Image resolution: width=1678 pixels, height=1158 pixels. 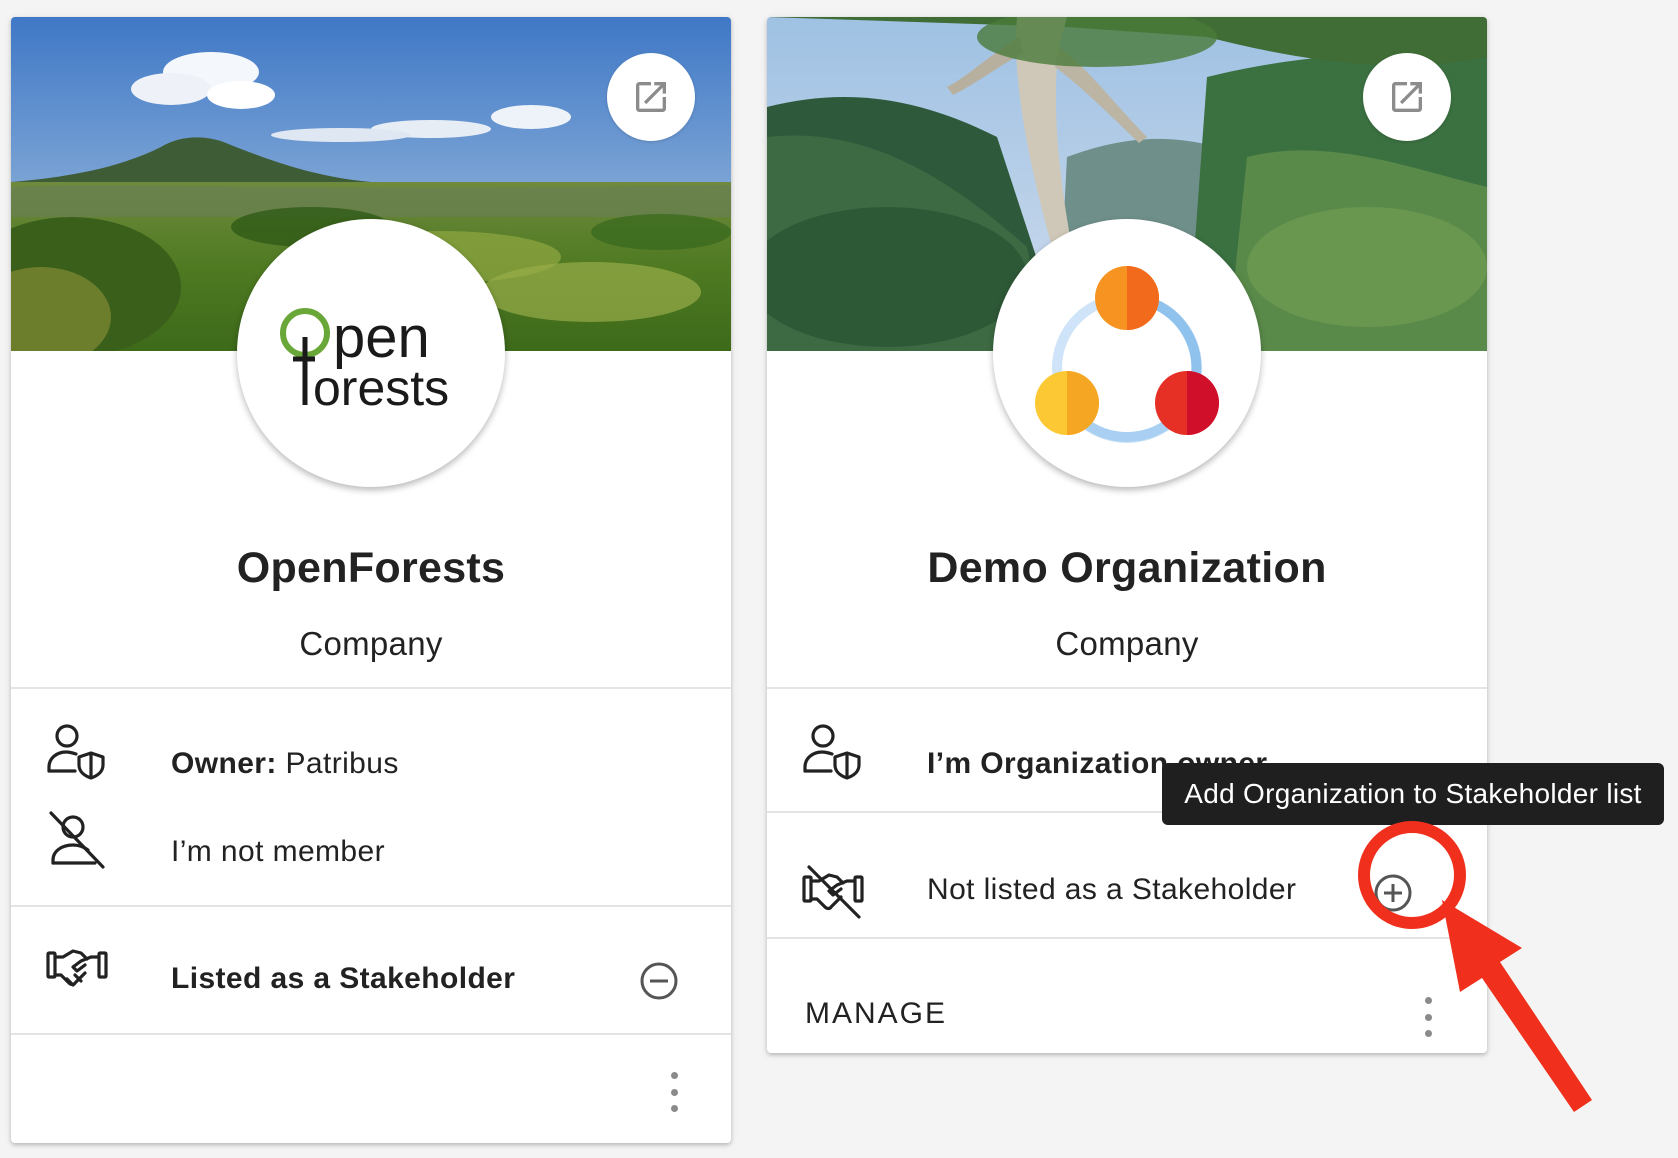 I want to click on owner-text: Owner: Patribus, so click(x=285, y=764).